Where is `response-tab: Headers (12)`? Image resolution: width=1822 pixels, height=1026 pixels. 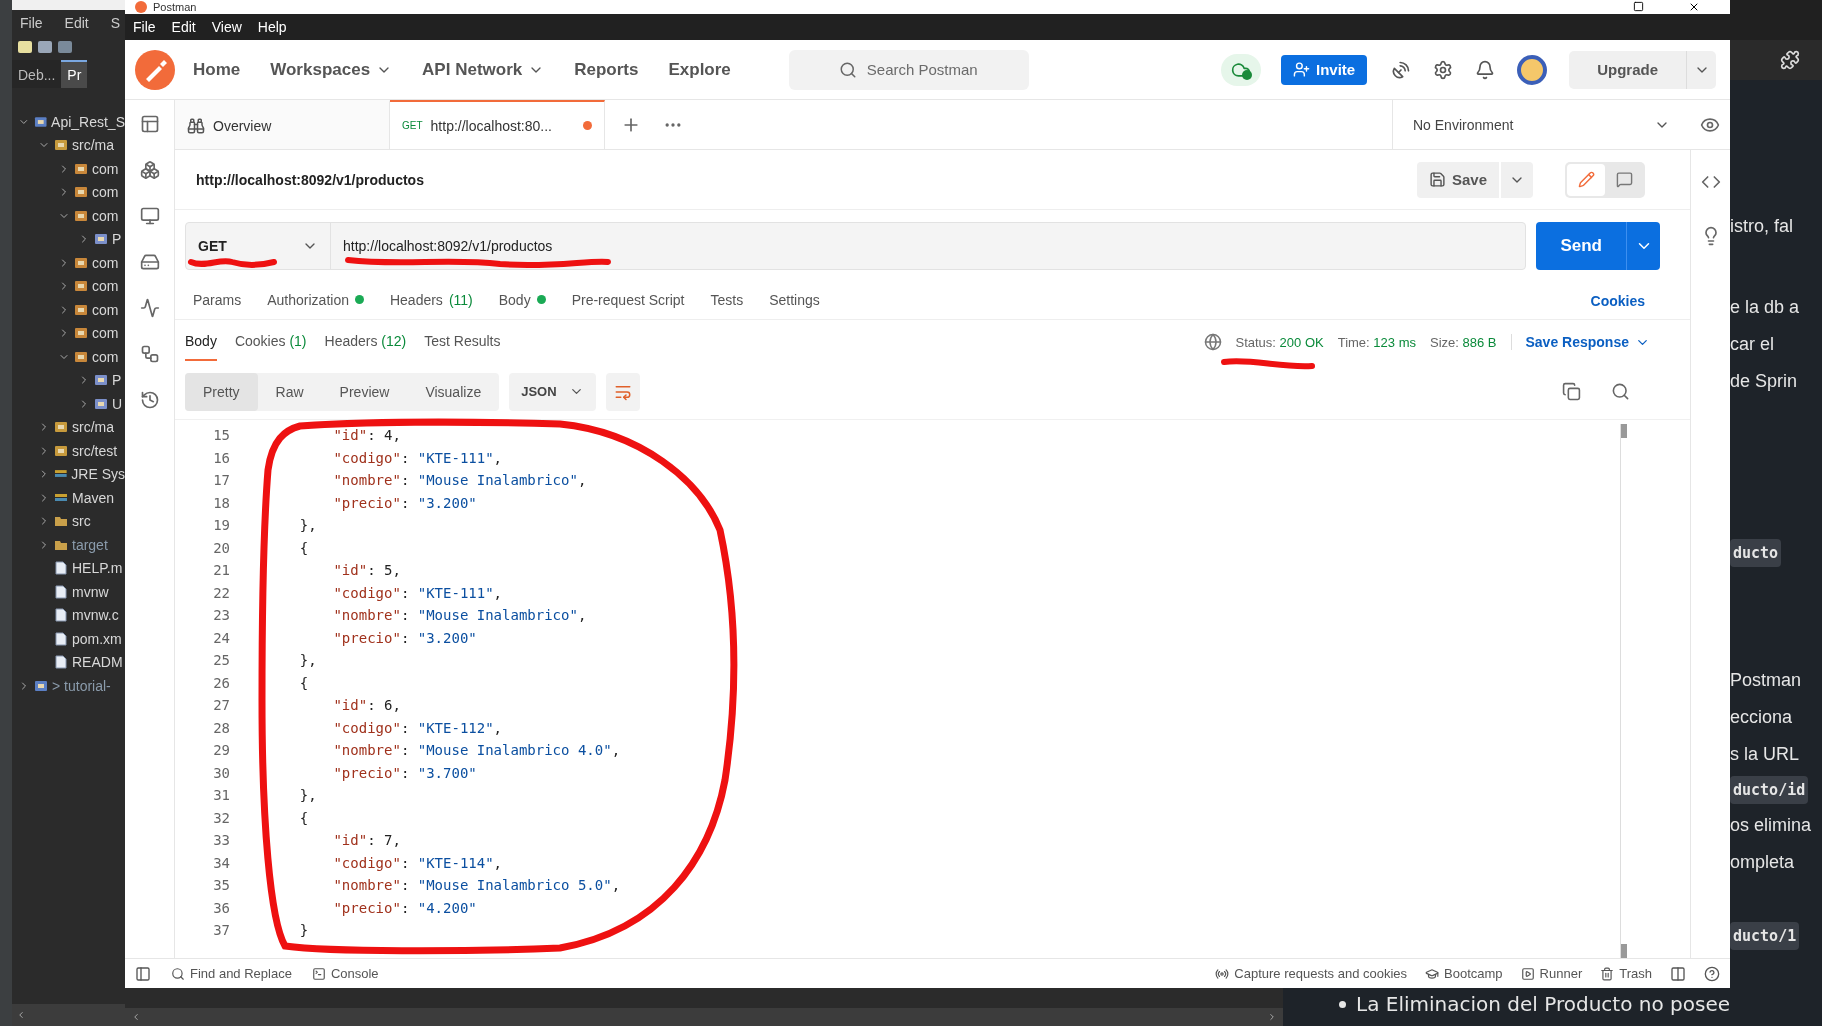
response-tab: Headers (12) is located at coordinates (365, 342).